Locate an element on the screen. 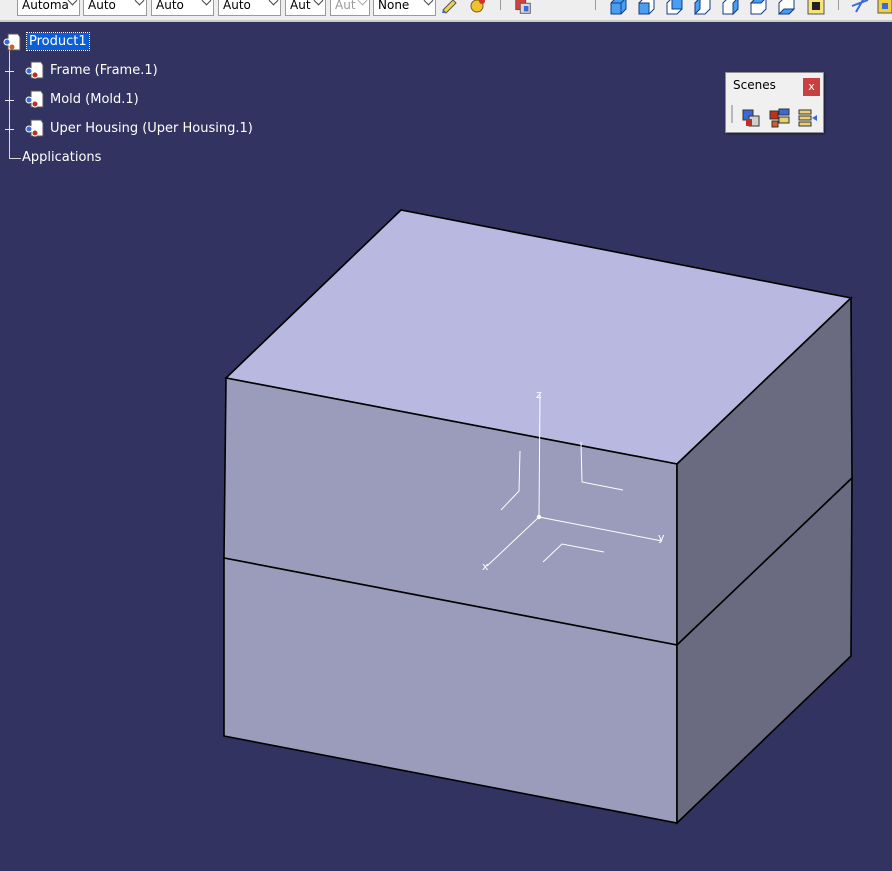 This screenshot has height=871, width=892. named-views-icon is located at coordinates (816, 8).